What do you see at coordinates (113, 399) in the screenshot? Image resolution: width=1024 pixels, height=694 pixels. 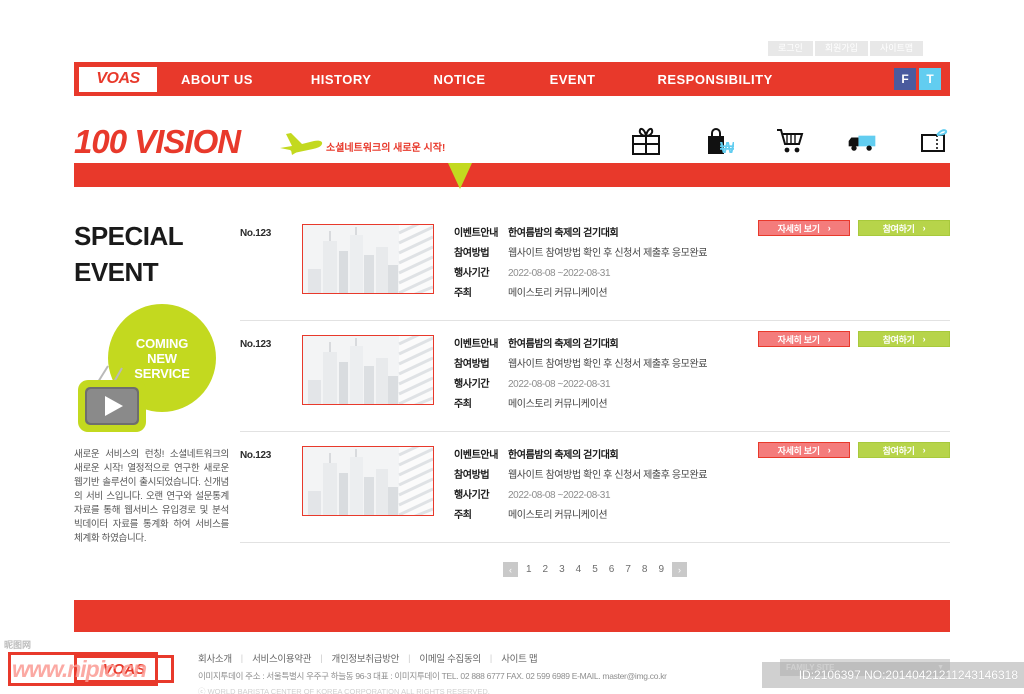 I see `tv-play-icon` at bounding box center [113, 399].